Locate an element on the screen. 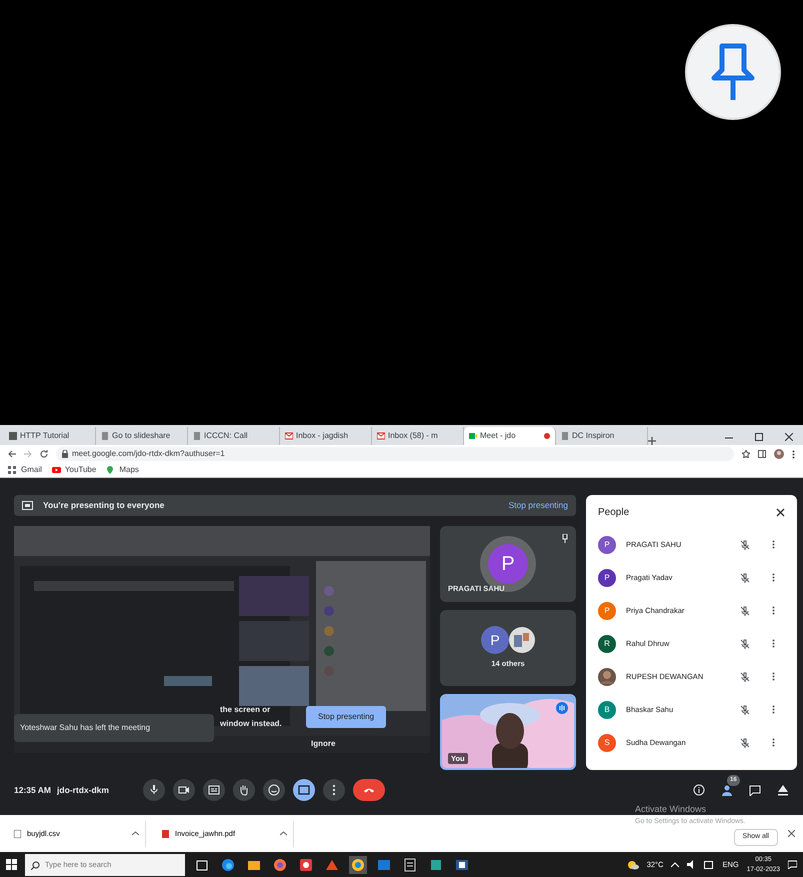  notifications-icon is located at coordinates (792, 864).